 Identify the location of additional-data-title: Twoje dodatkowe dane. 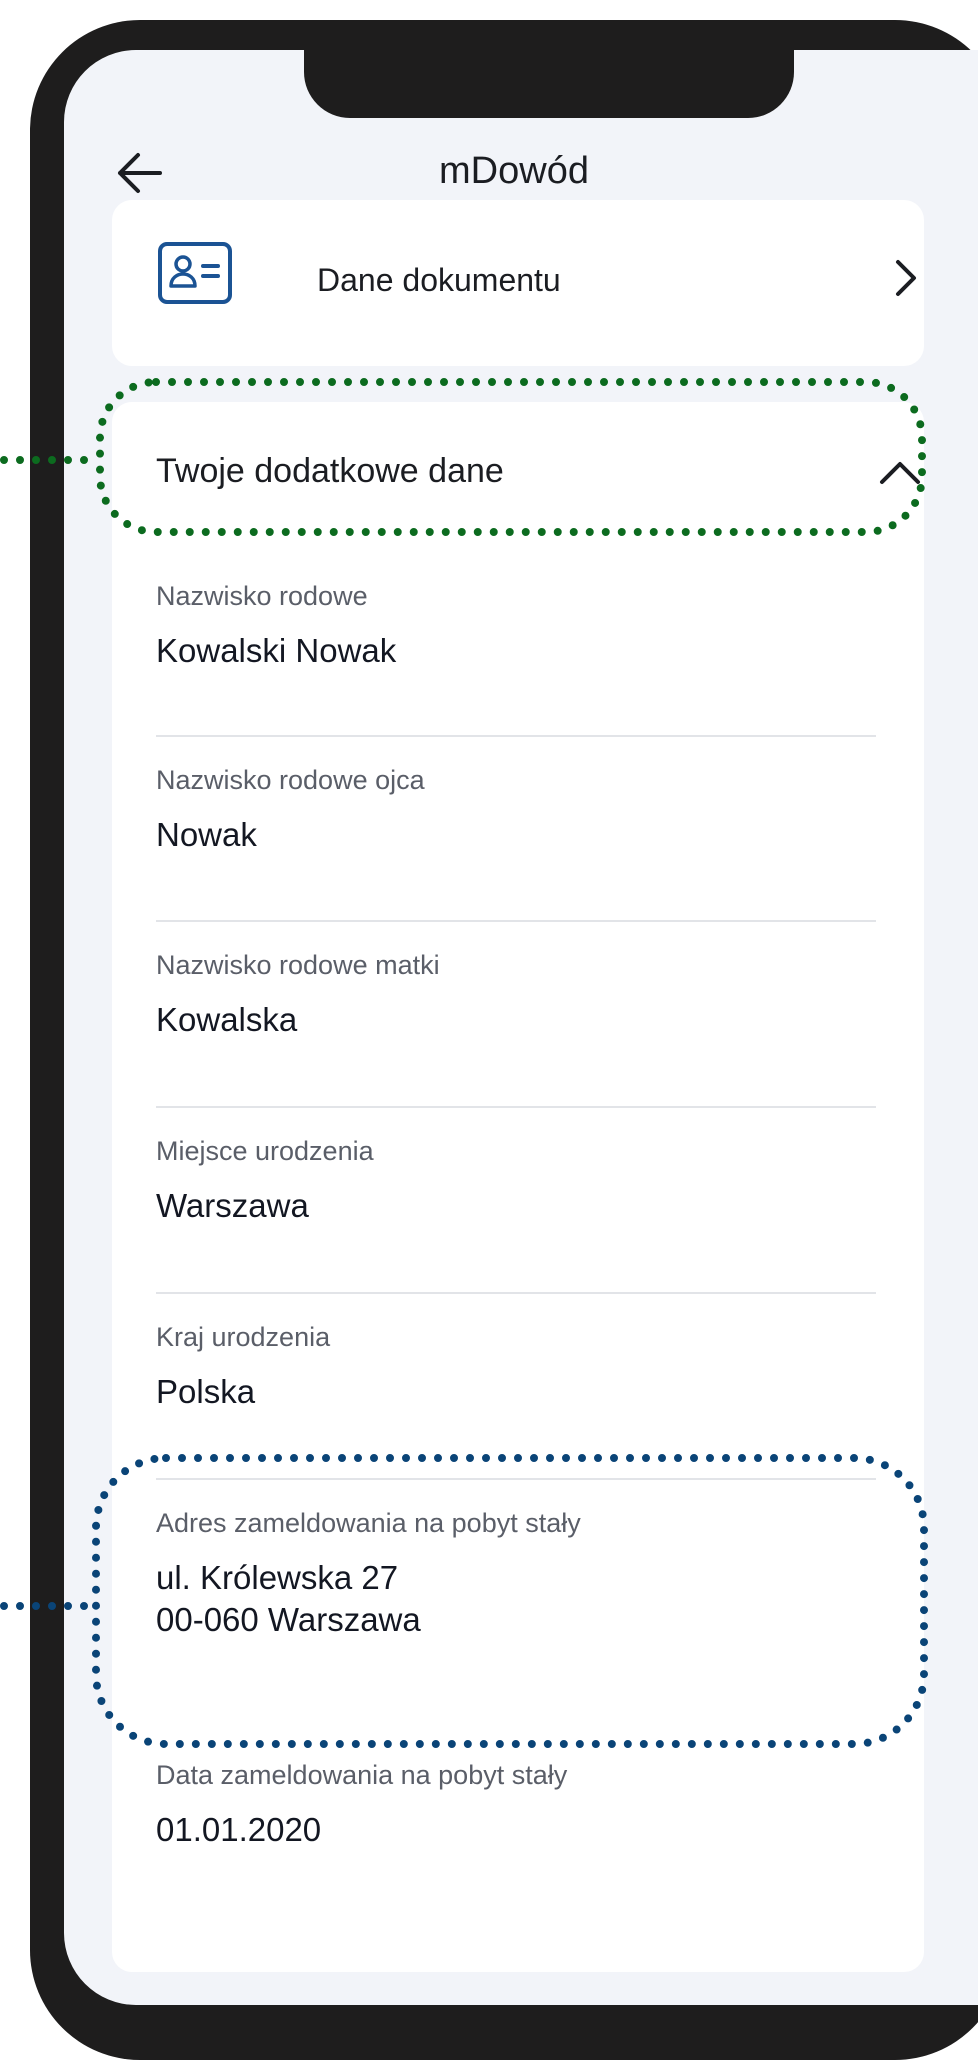
(330, 471).